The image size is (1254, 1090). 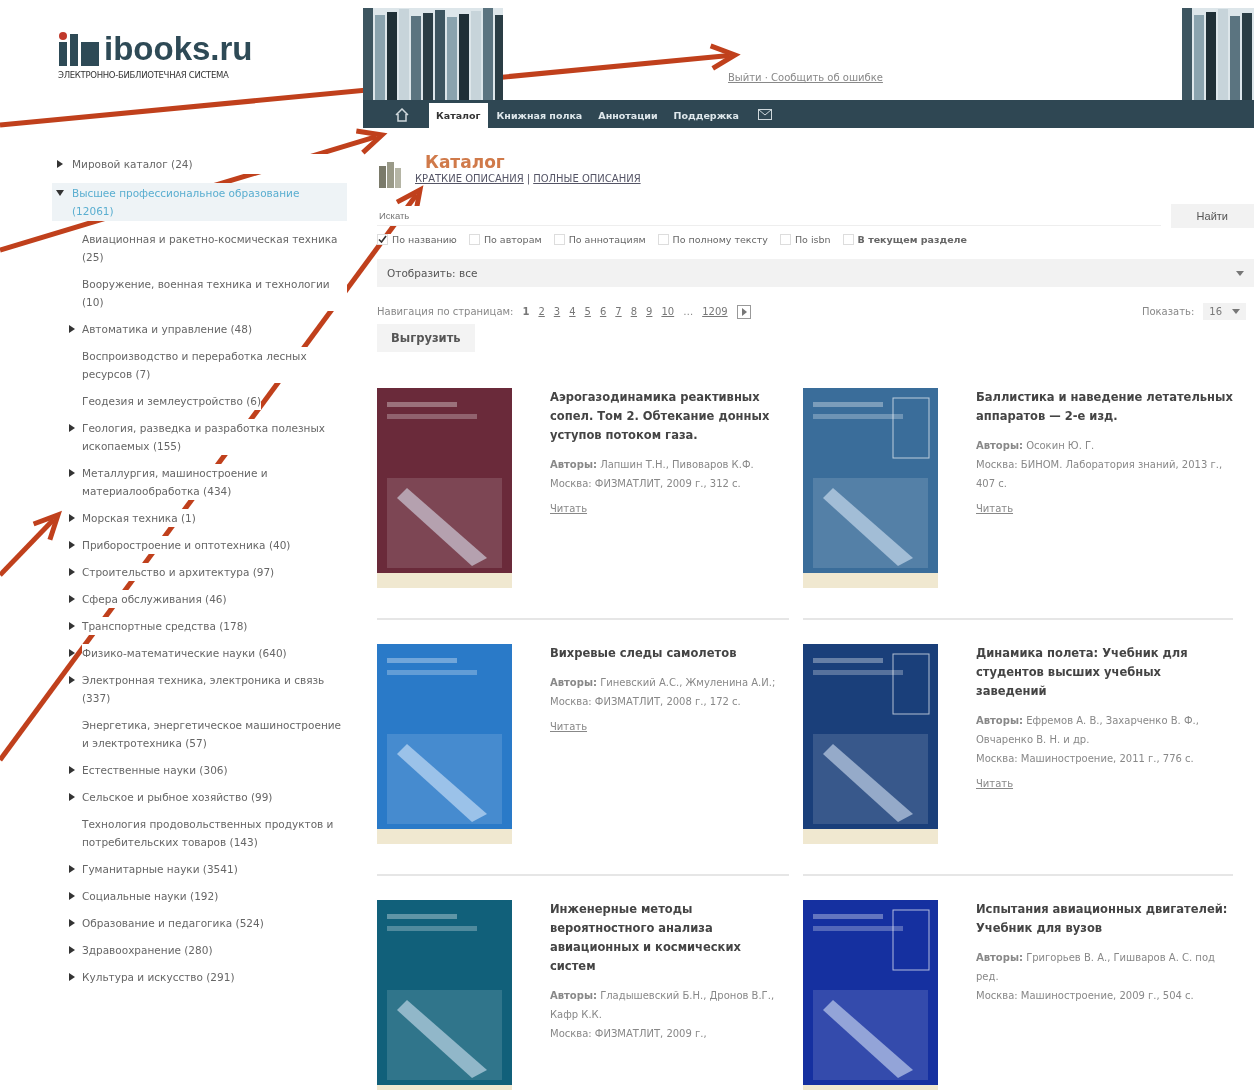 What do you see at coordinates (720, 239) in the screenshot?
I see `checkbox-label: По полному тексту` at bounding box center [720, 239].